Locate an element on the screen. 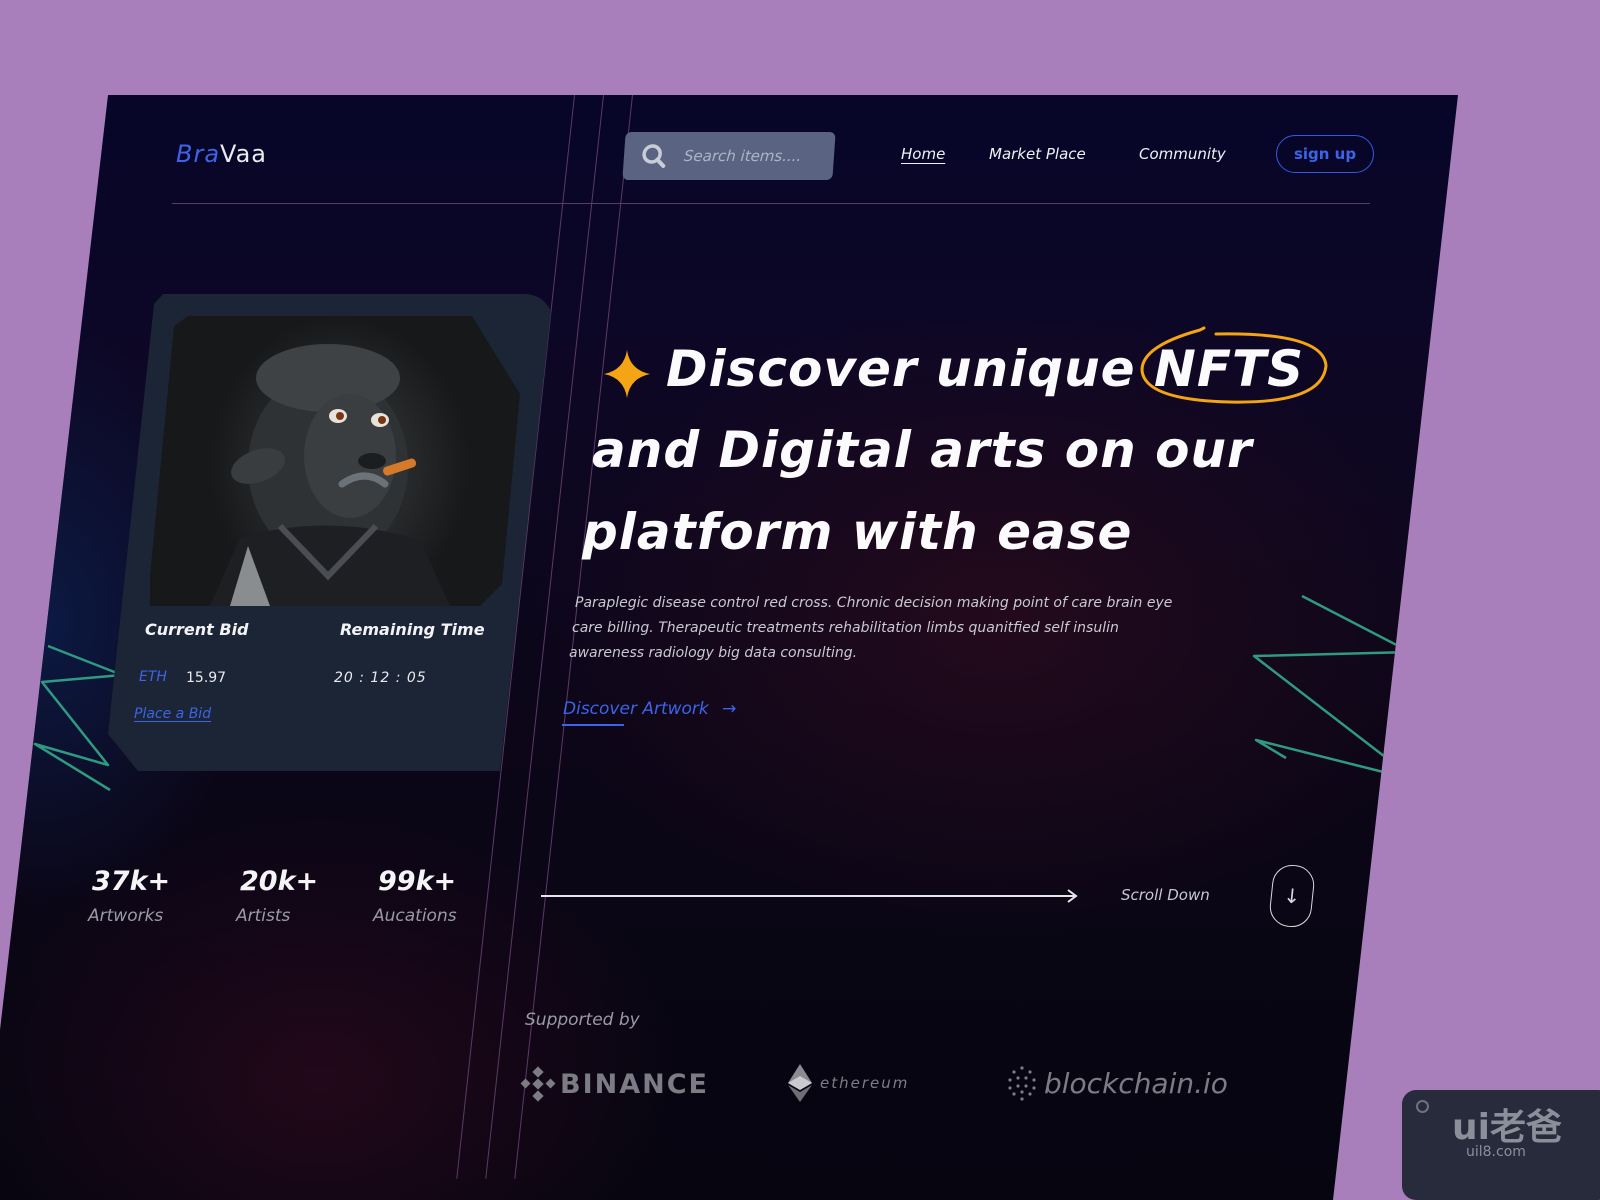  discover-artwork-label: Discover Artwork is located at coordinates (636, 709).